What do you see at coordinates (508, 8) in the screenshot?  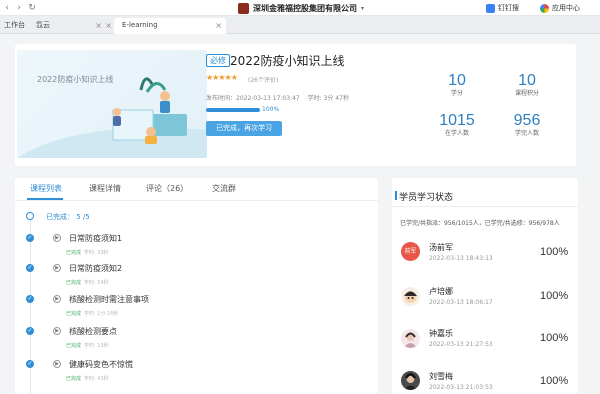 I see `dingtalk-label: 钉钉搜` at bounding box center [508, 8].